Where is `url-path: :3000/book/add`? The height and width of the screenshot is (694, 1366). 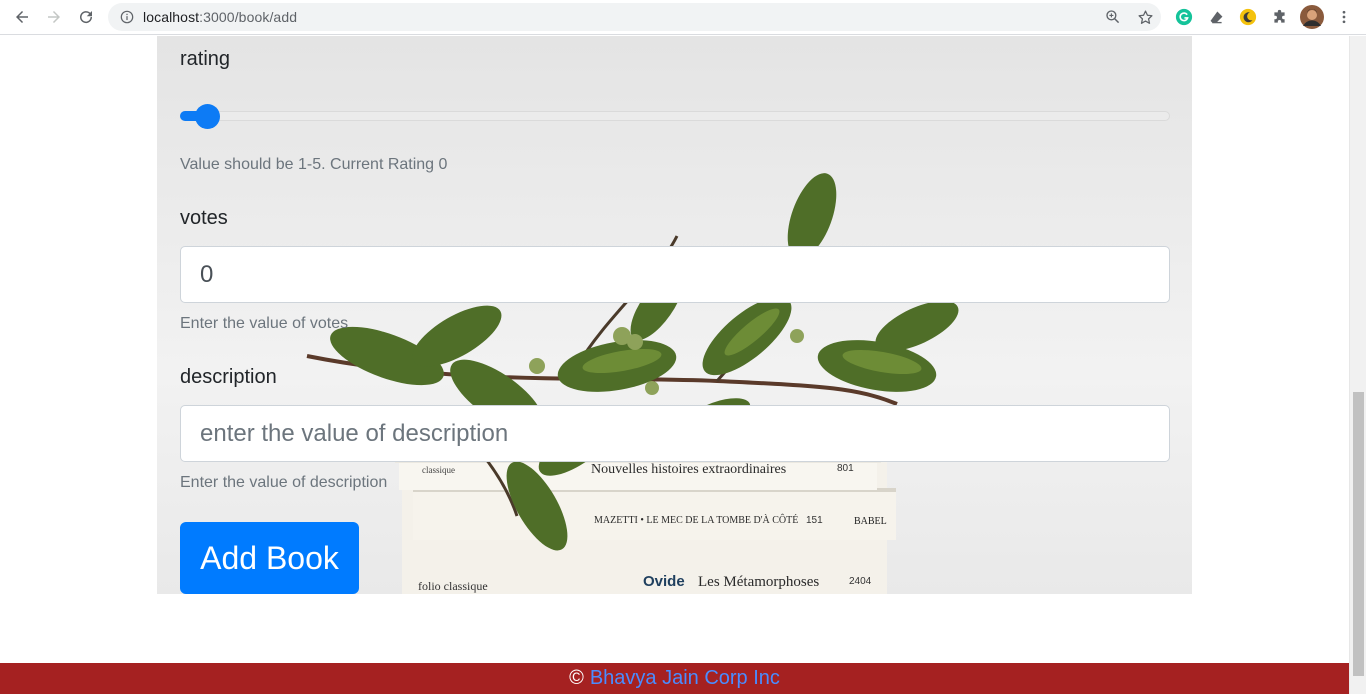 url-path: :3000/book/add is located at coordinates (248, 17).